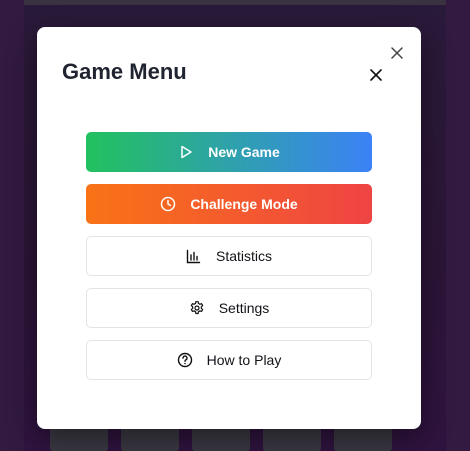 The image size is (470, 451). What do you see at coordinates (244, 204) in the screenshot?
I see `challenge-mode-label: Challenge Mode` at bounding box center [244, 204].